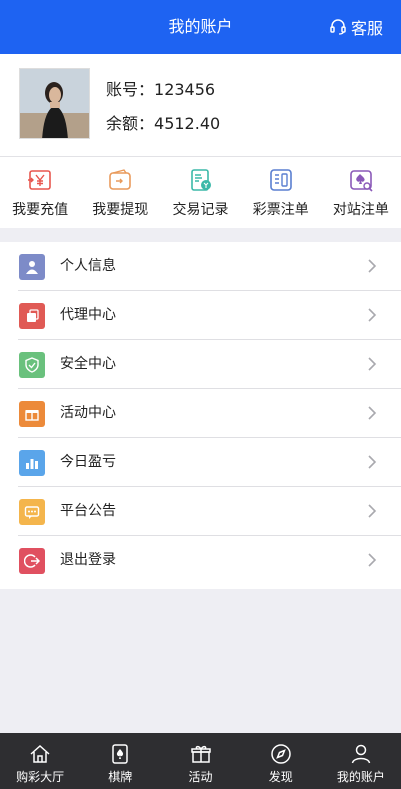 Image resolution: width=401 pixels, height=789 pixels. I want to click on action-site-orders: 对站注单, so click(361, 192).